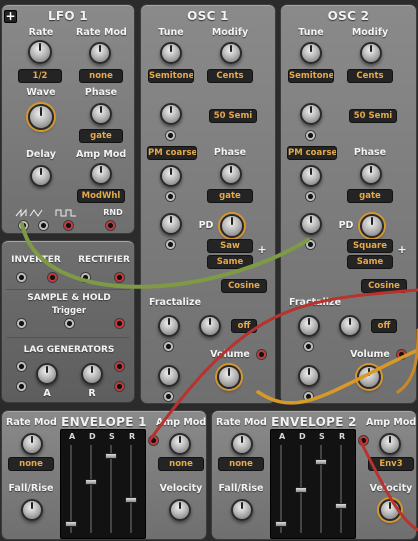  Describe the element at coordinates (69, 323) in the screenshot. I see `sample-hold-trigger-jack` at that location.